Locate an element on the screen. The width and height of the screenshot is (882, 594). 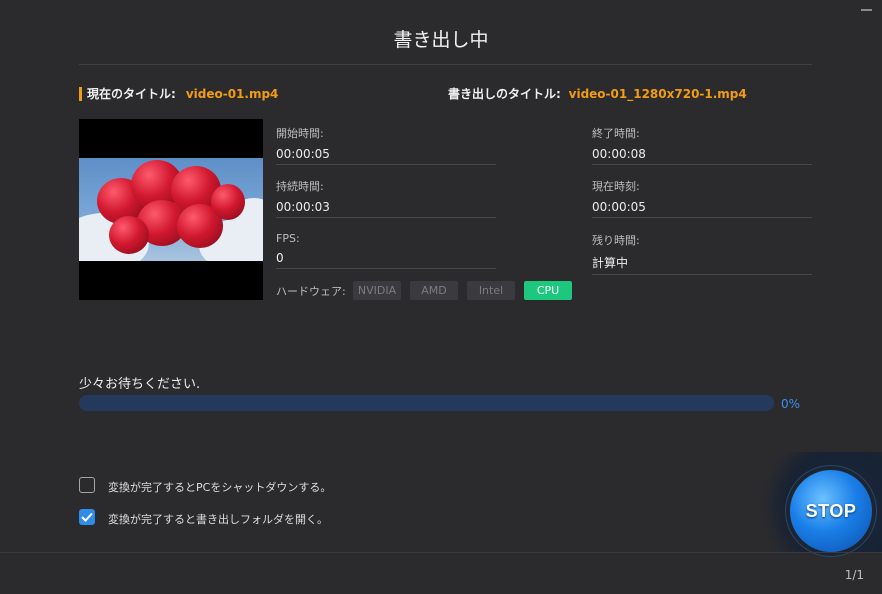
checkmark-icon is located at coordinates (87, 517).